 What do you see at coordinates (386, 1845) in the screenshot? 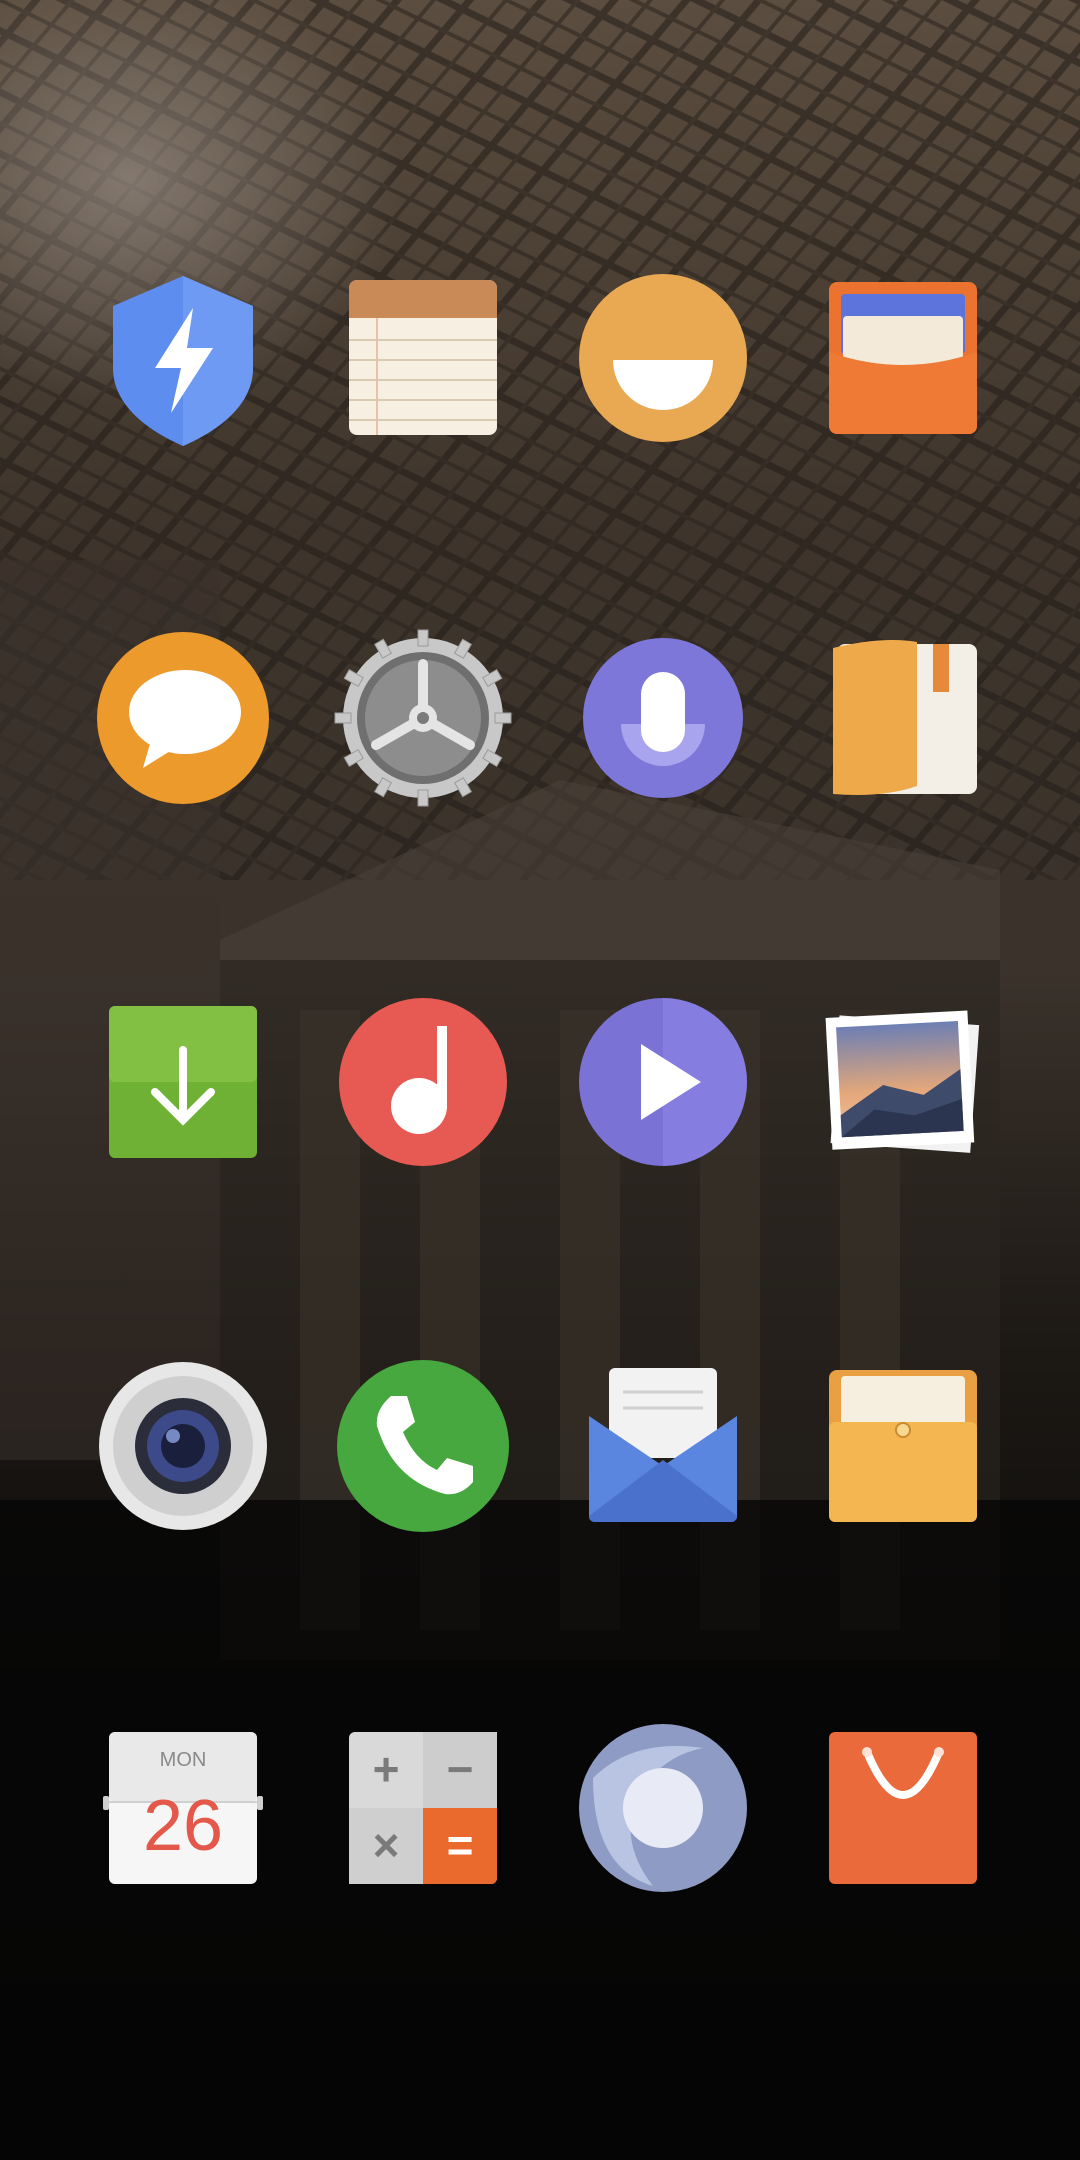
I see `calc-times: ×` at bounding box center [386, 1845].